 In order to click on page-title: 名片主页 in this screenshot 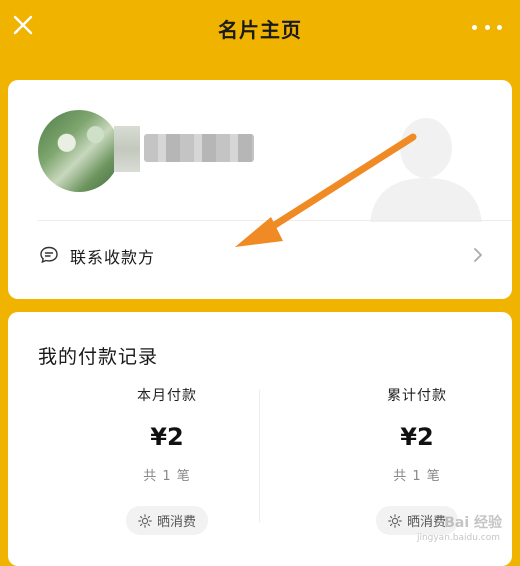, I will do `click(260, 30)`.